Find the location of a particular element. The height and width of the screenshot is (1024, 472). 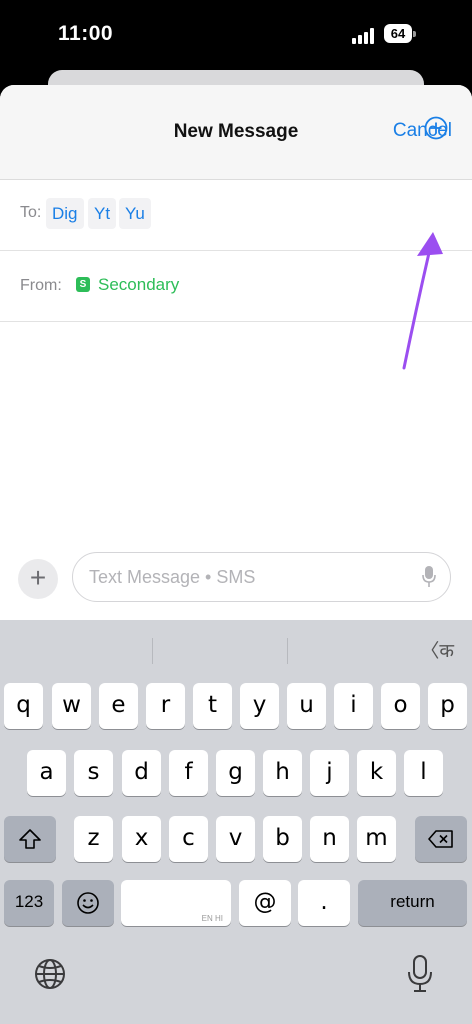

delete-icon is located at coordinates (440, 839).